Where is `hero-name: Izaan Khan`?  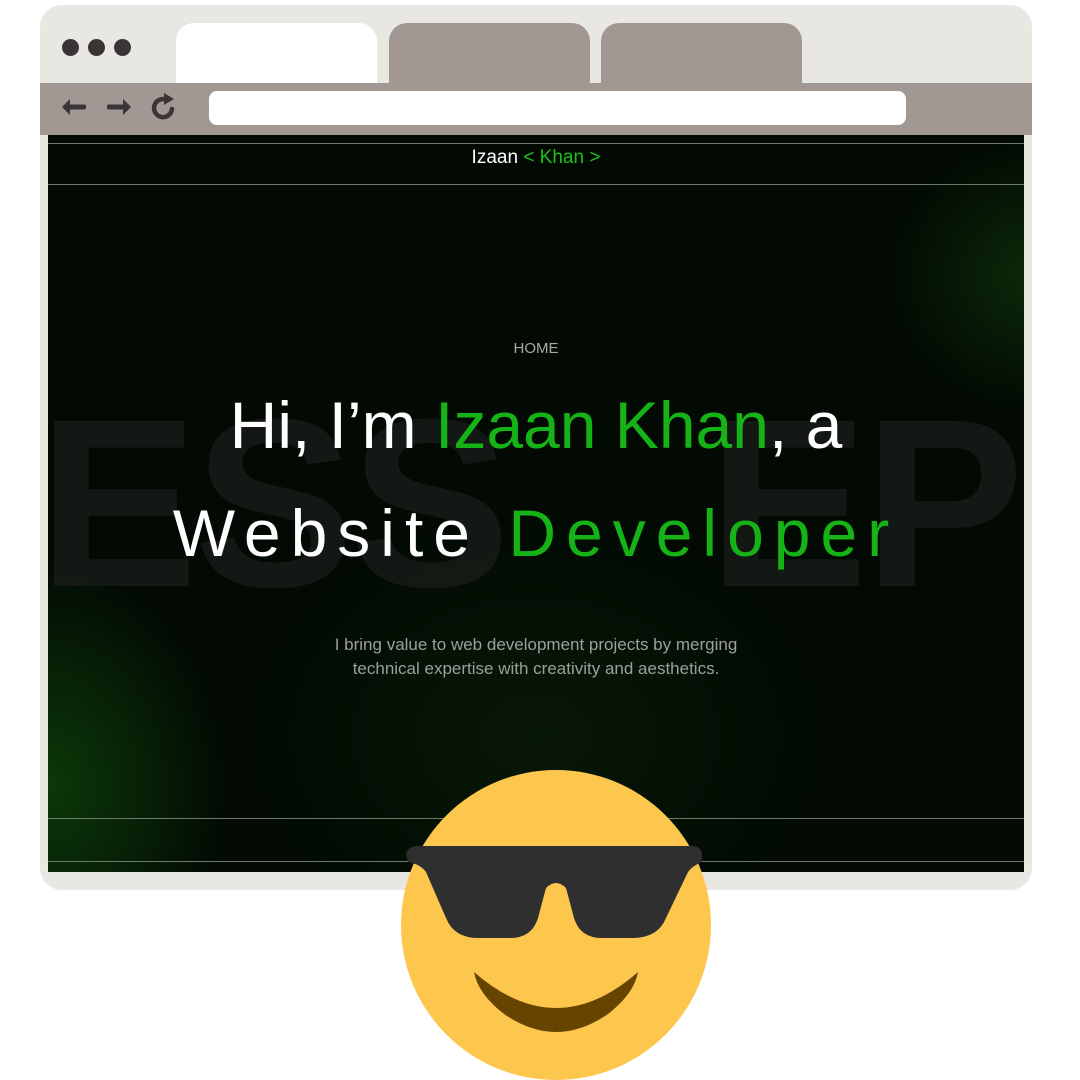
hero-name: Izaan Khan is located at coordinates (602, 425).